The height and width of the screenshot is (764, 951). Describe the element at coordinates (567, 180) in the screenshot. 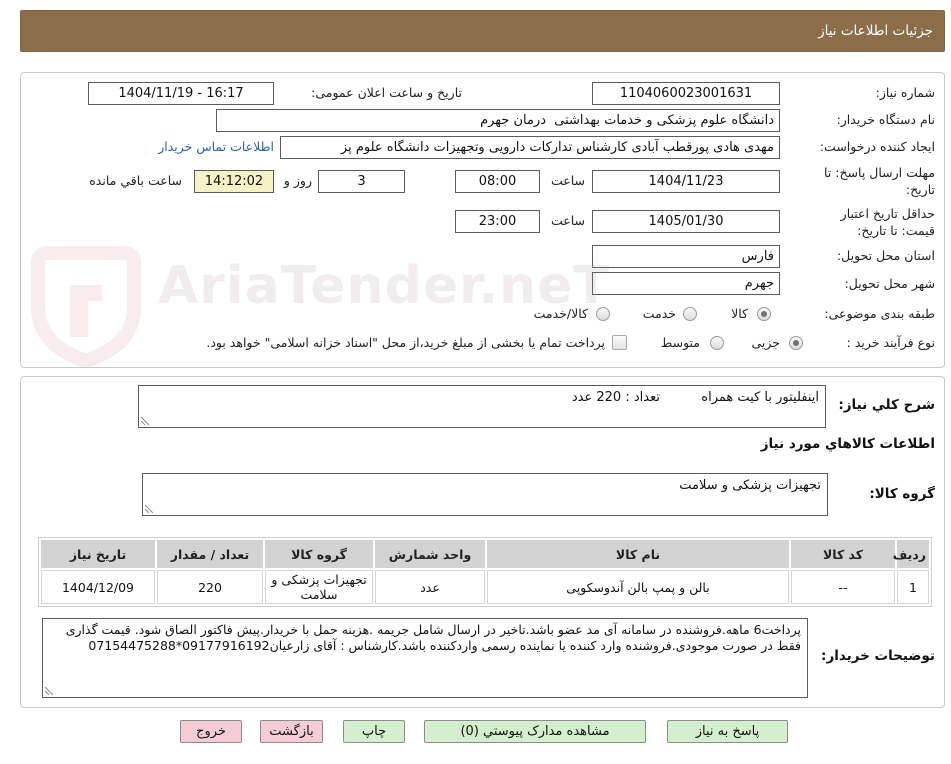

I see `deadline-time-label: ساعت` at that location.